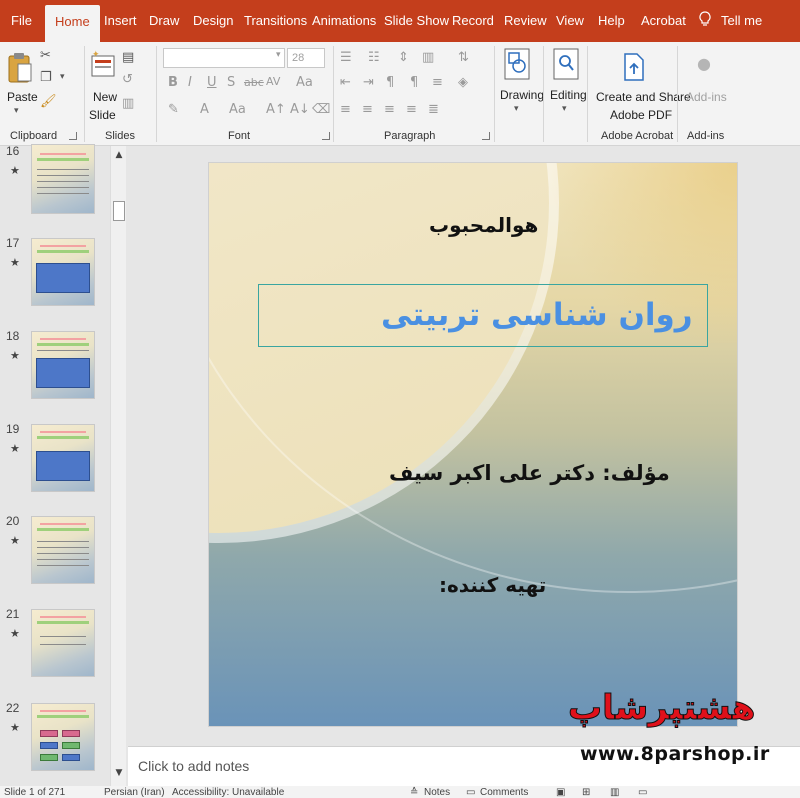 This screenshot has height=798, width=800. Describe the element at coordinates (564, 109) in the screenshot. I see `editing-chevron-icon: ▾` at that location.